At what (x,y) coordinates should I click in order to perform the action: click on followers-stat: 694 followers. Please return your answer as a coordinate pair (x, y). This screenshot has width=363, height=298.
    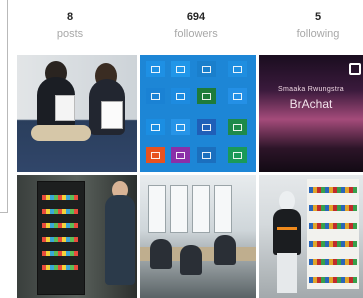
    Looking at the image, I should click on (196, 25).